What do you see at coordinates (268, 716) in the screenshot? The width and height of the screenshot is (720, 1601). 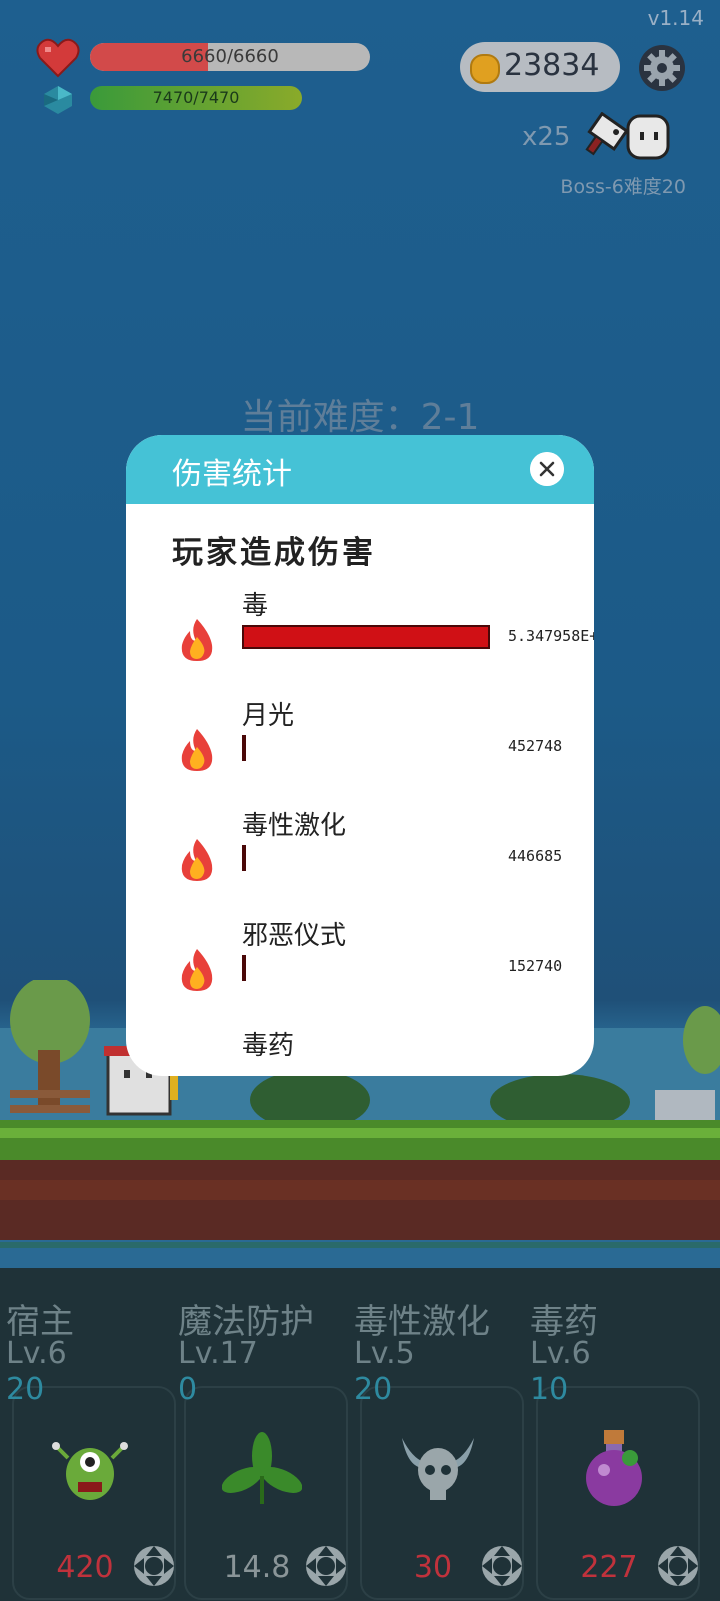 I see `damage-source-name: 月光` at bounding box center [268, 716].